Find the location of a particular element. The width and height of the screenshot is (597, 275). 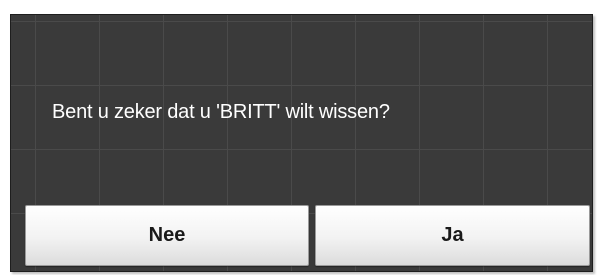

yes-button: Ja is located at coordinates (452, 235).